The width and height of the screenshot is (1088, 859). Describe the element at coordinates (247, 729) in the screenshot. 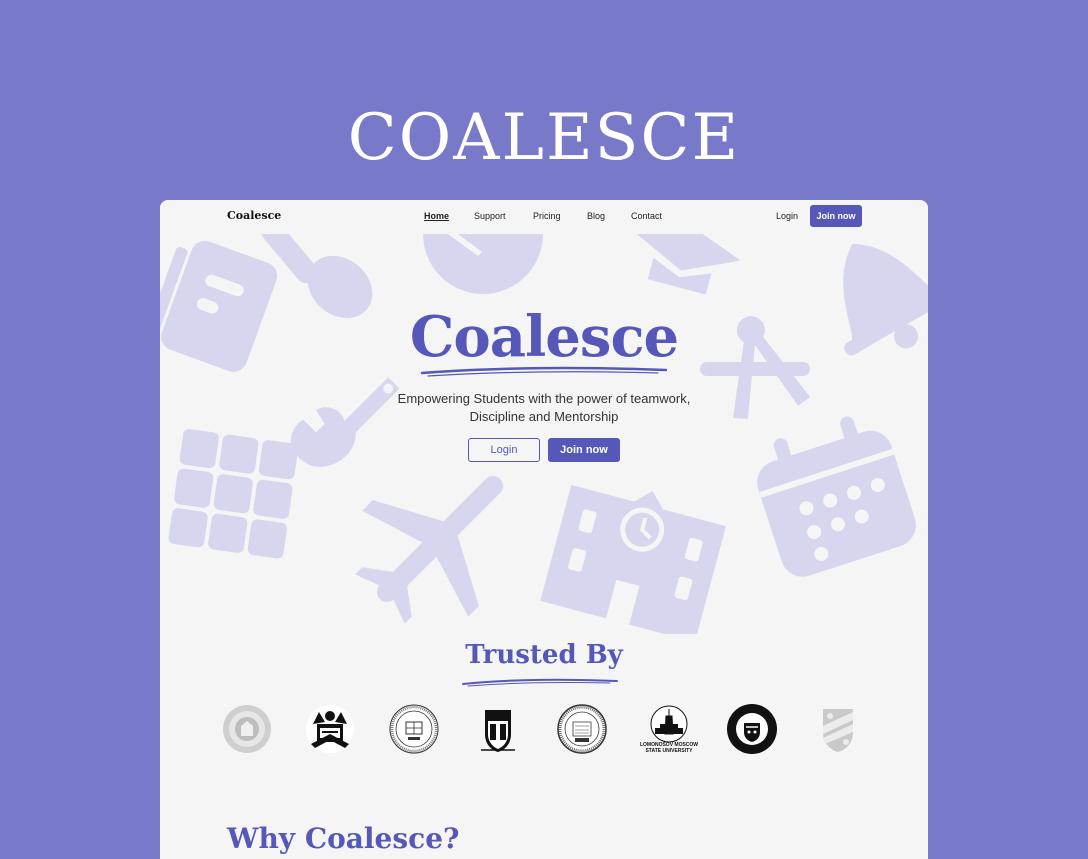

I see `boston-college-seal` at that location.